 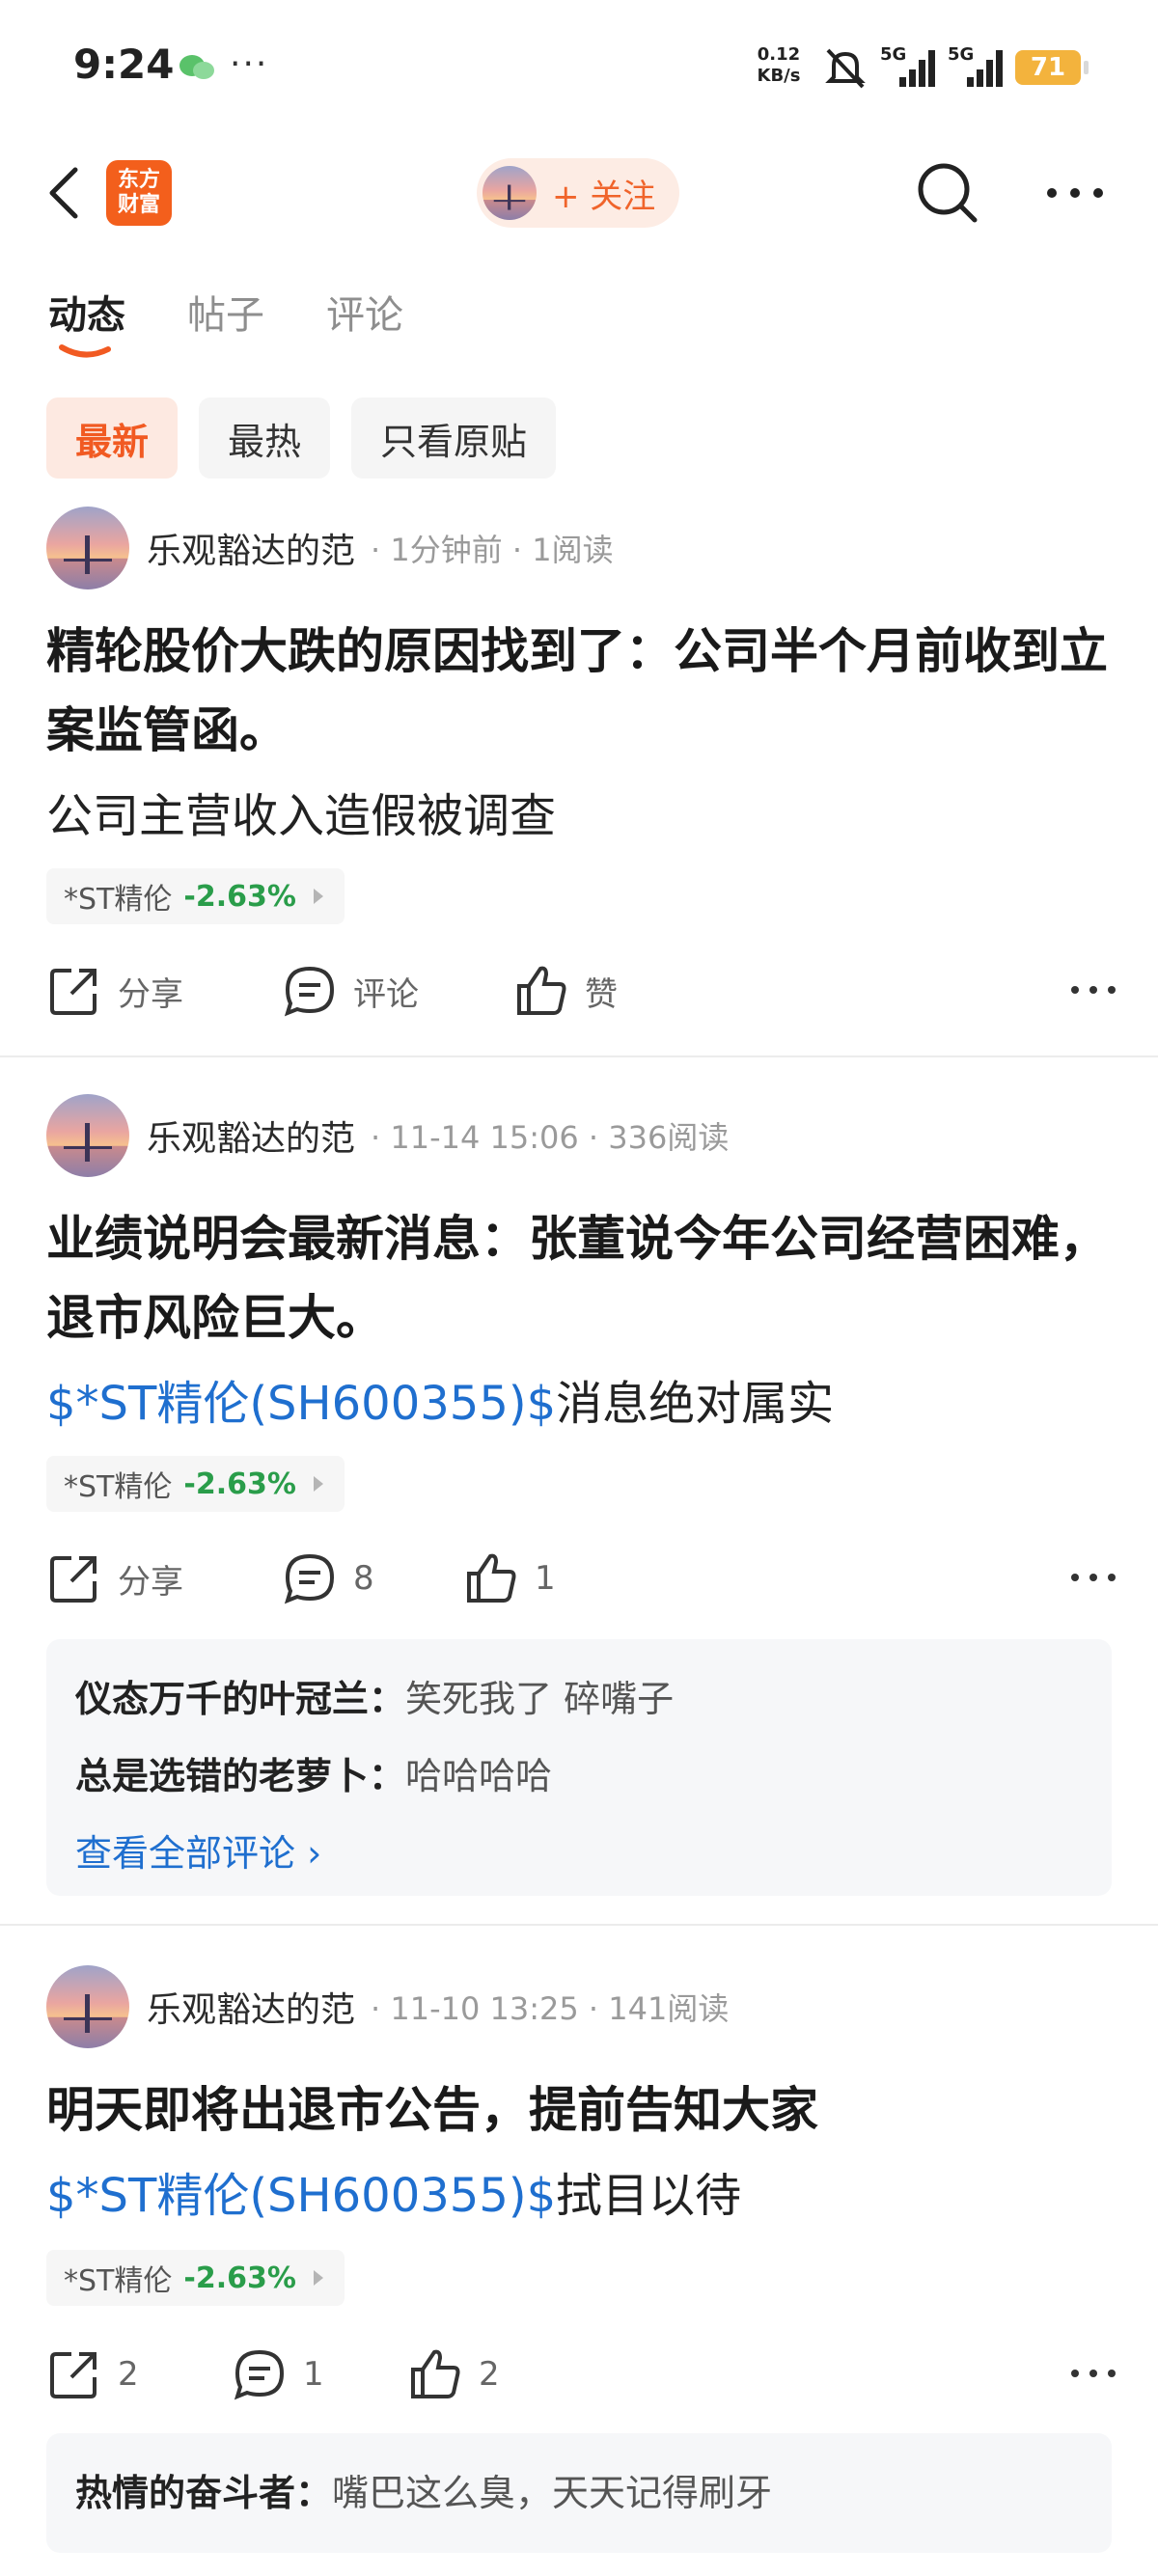 I want to click on tab-posts: 帖子, so click(x=225, y=312).